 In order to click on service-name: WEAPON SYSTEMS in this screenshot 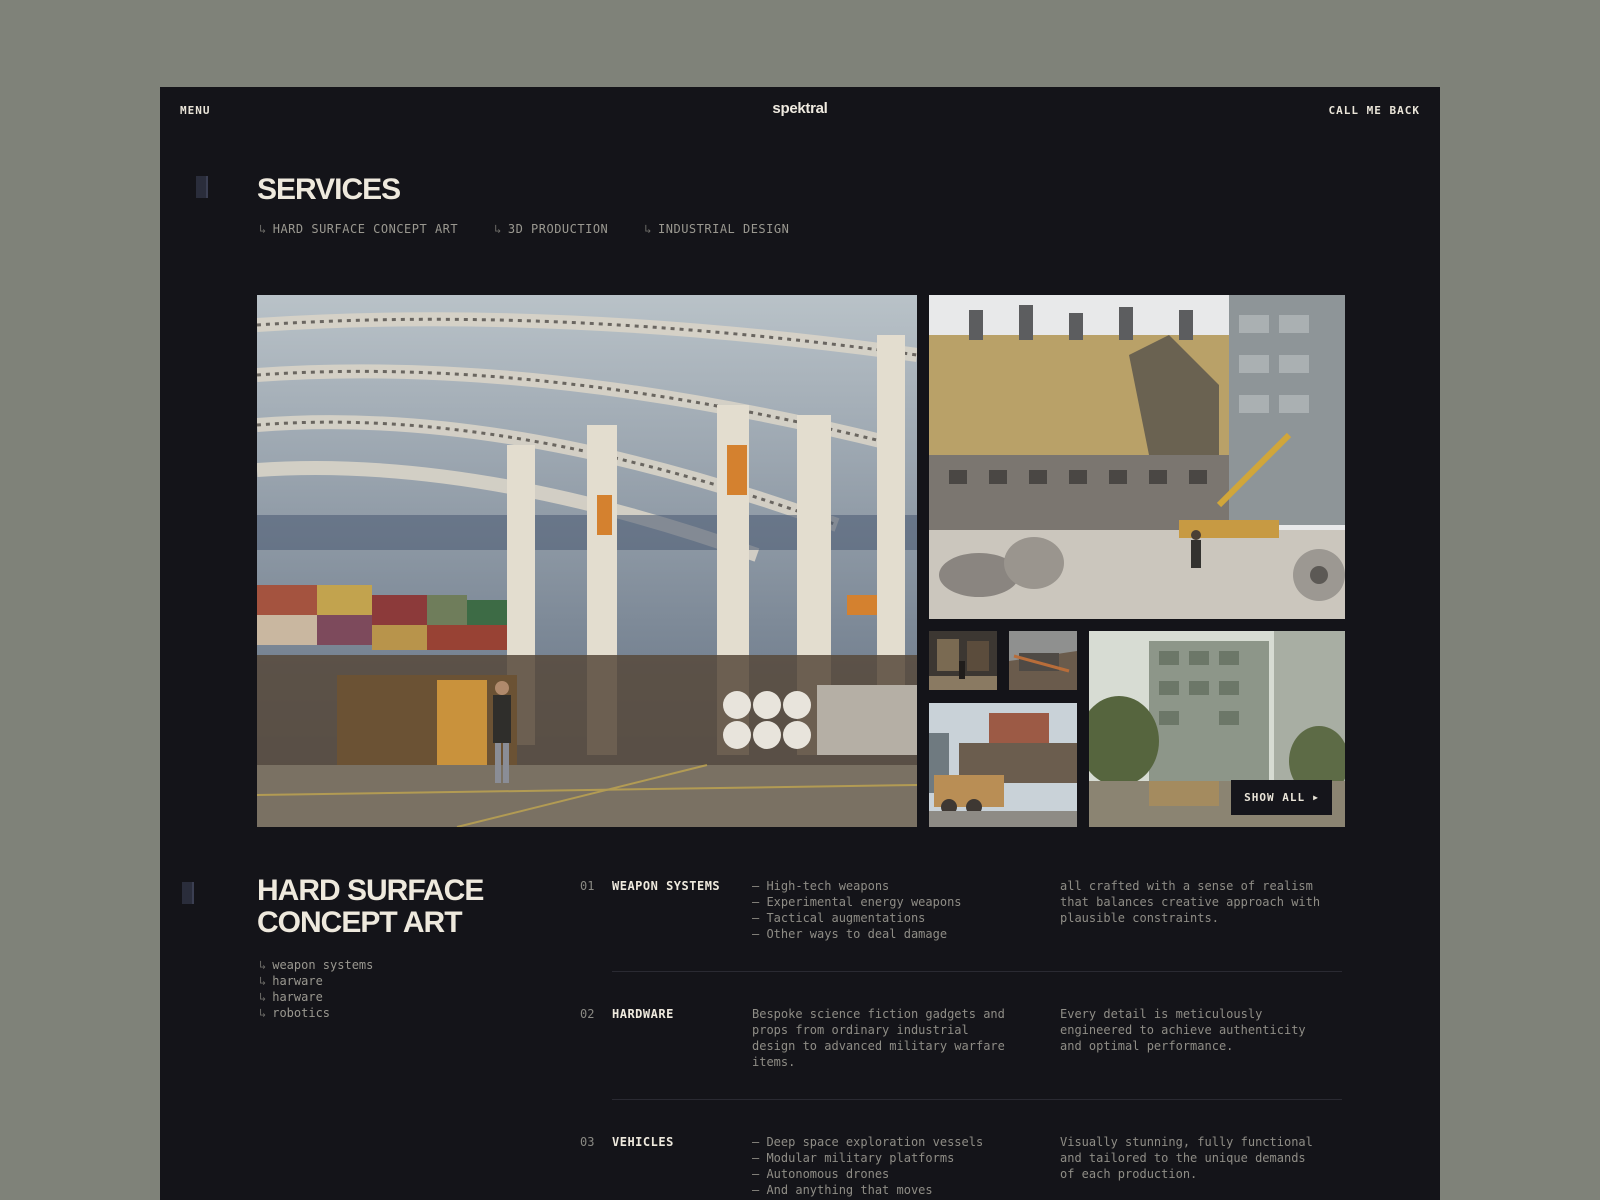, I will do `click(666, 886)`.